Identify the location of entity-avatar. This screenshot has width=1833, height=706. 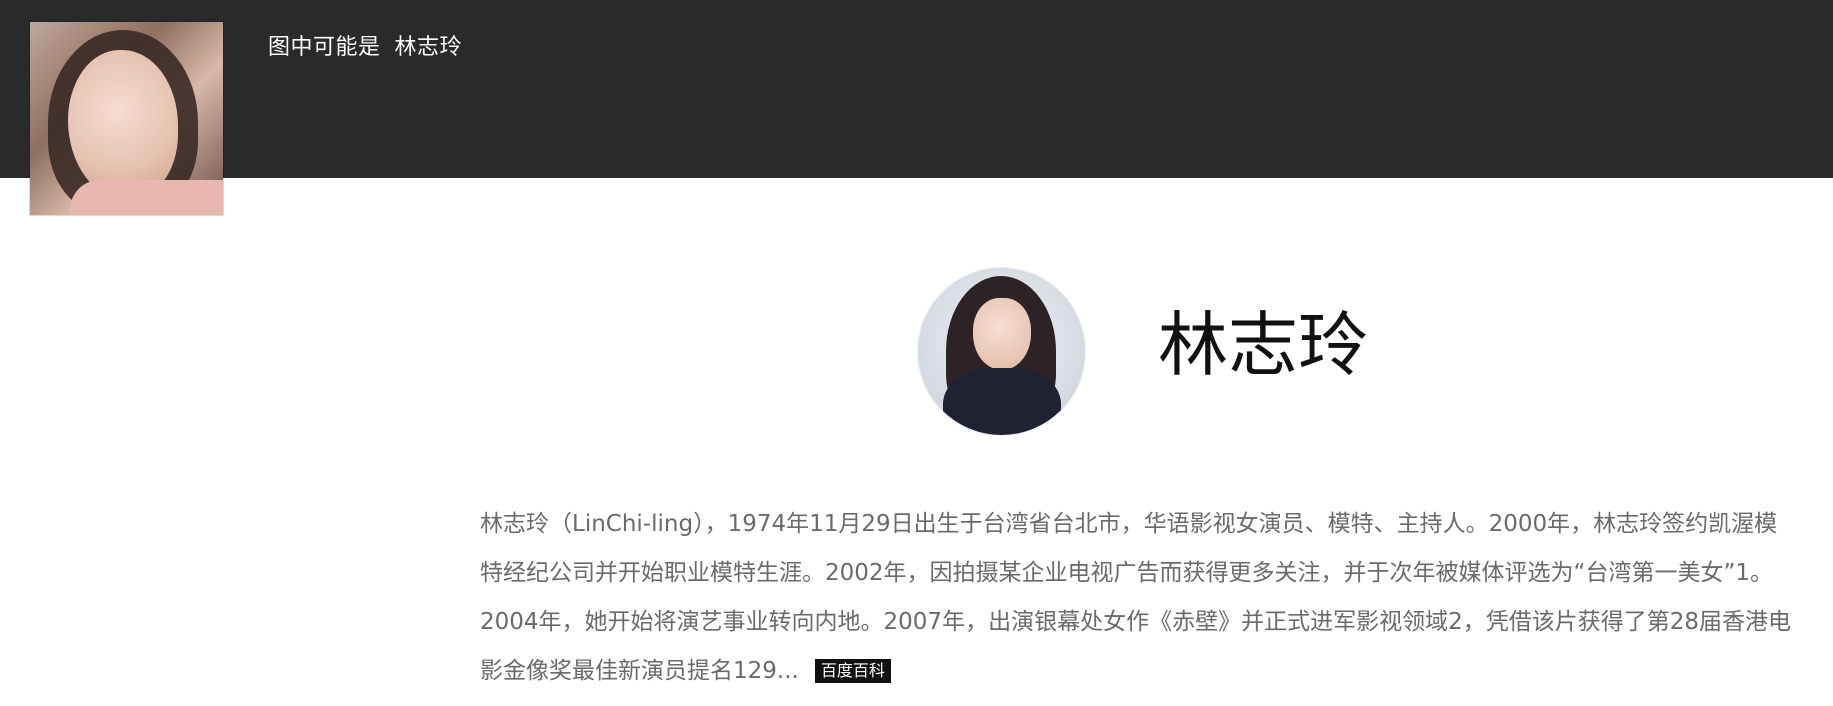
(1001, 351).